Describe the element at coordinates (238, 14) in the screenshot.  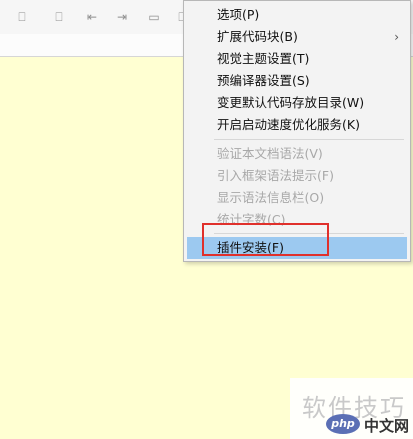
I see `menu-item-label: 选项(P)` at that location.